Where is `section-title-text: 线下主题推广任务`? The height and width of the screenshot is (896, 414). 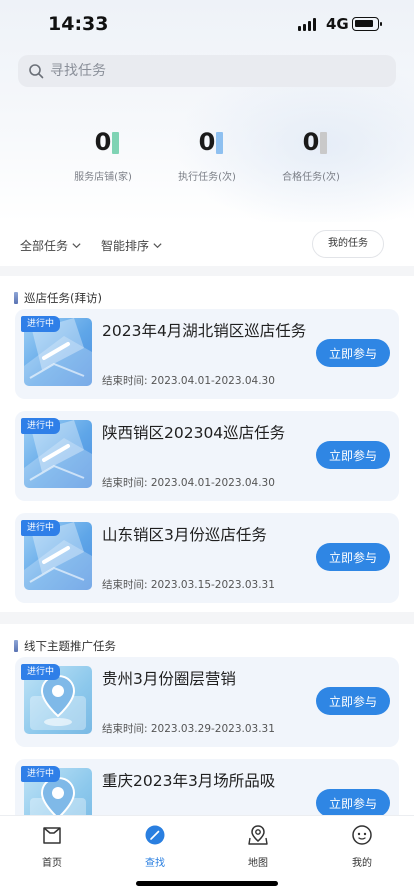 section-title-text: 线下主题推广任务 is located at coordinates (70, 646).